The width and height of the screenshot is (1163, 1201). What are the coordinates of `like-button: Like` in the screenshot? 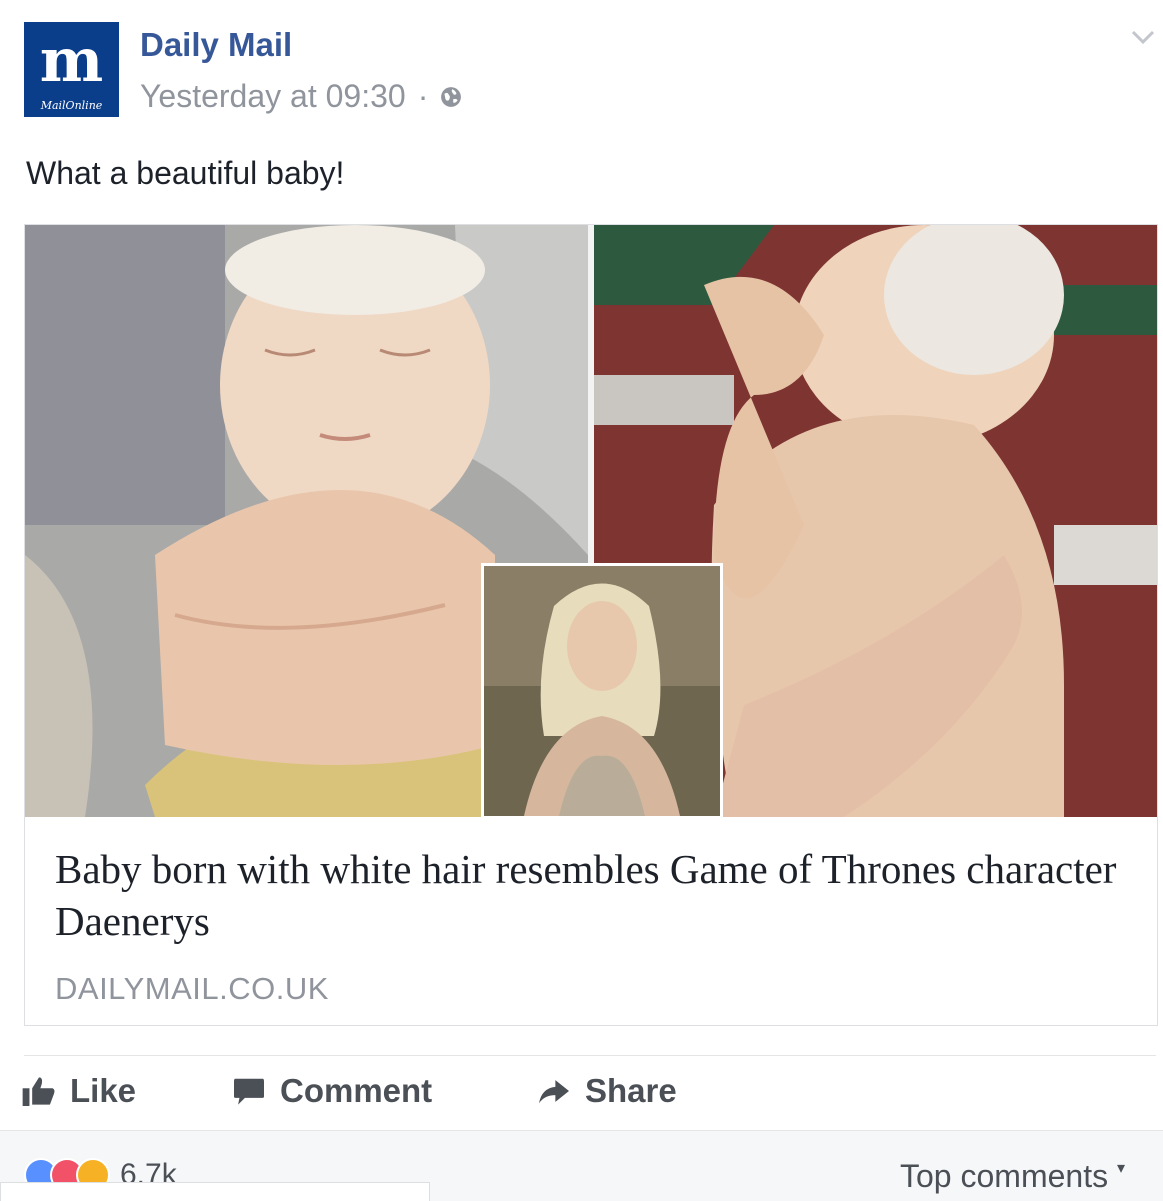 It's located at (79, 1091).